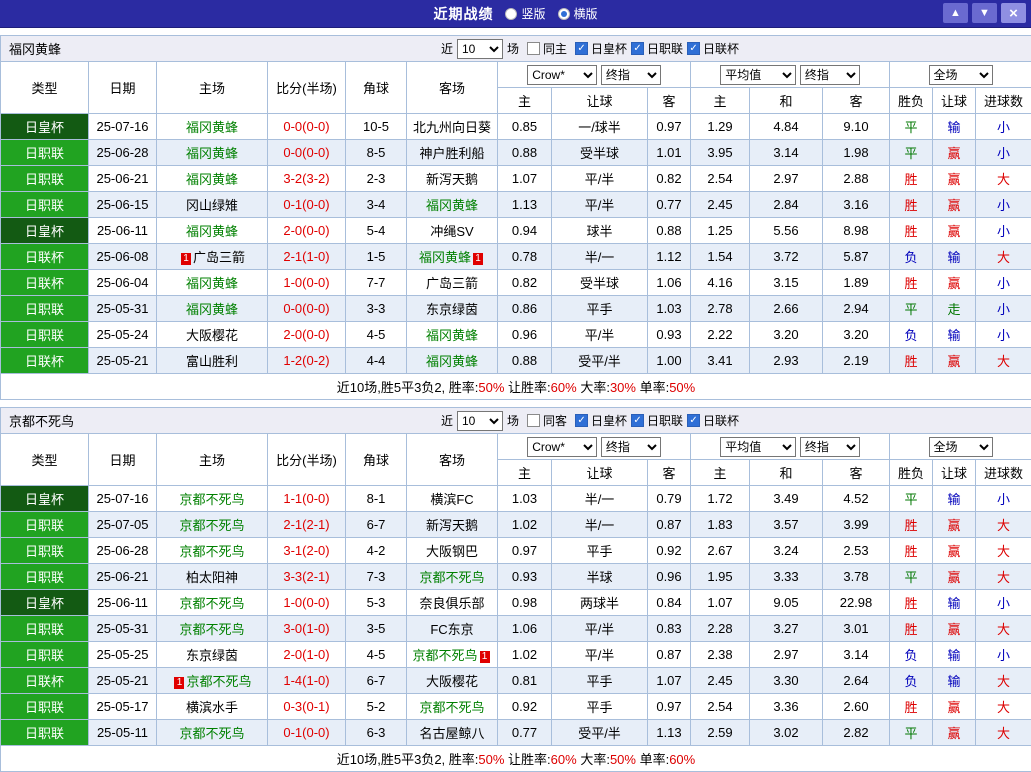  What do you see at coordinates (856, 473) in the screenshot?
I see `sub-col-eu-away: 客` at bounding box center [856, 473].